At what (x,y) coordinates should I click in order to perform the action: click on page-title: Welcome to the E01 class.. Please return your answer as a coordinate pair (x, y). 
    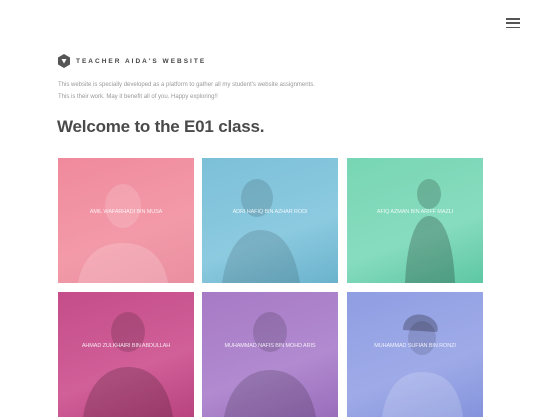
    Looking at the image, I should click on (161, 126).